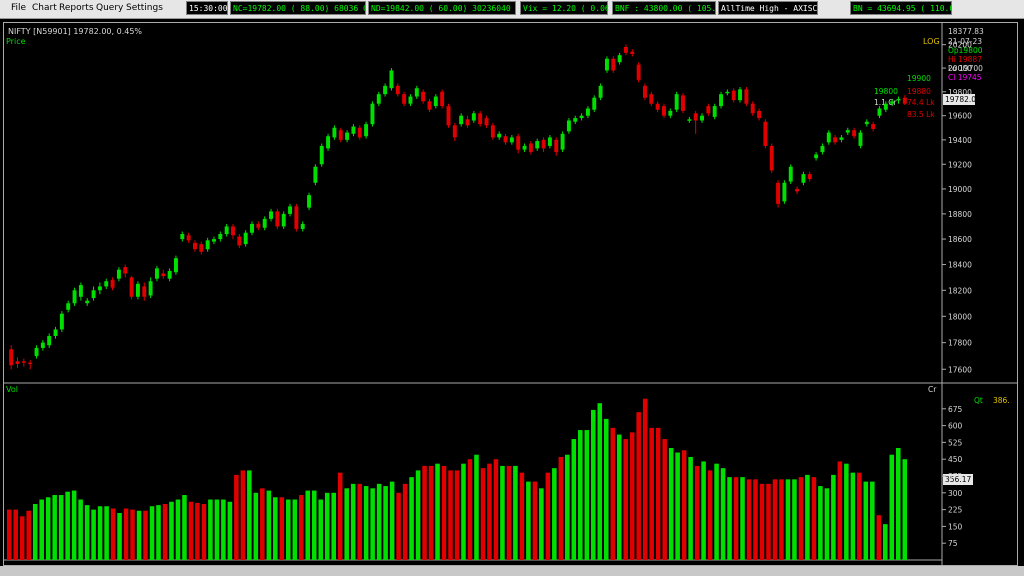 This screenshot has width=1024, height=576. What do you see at coordinates (955, 493) in the screenshot?
I see `volume-tick-label: 300` at bounding box center [955, 493].